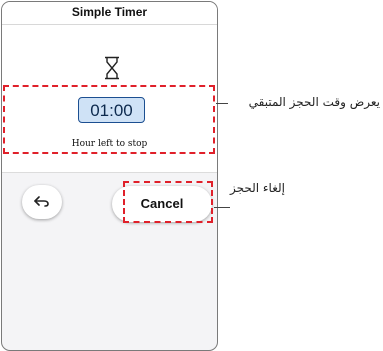  What do you see at coordinates (109, 119) in the screenshot?
I see `time-highlight-box` at bounding box center [109, 119].